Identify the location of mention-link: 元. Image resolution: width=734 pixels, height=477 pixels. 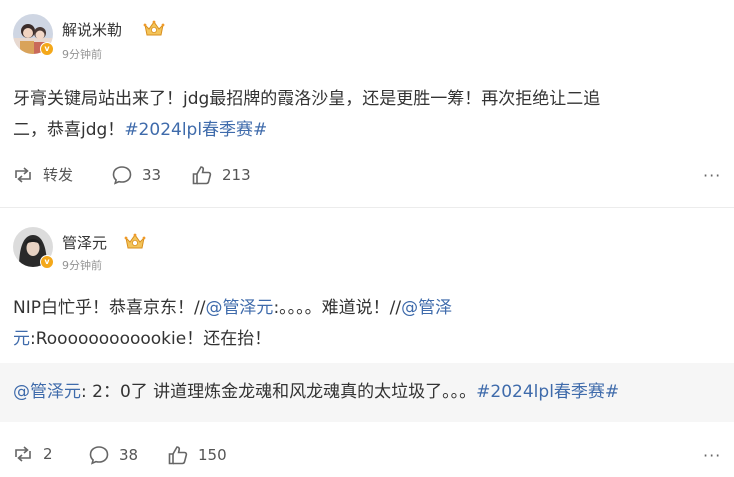
(21, 339).